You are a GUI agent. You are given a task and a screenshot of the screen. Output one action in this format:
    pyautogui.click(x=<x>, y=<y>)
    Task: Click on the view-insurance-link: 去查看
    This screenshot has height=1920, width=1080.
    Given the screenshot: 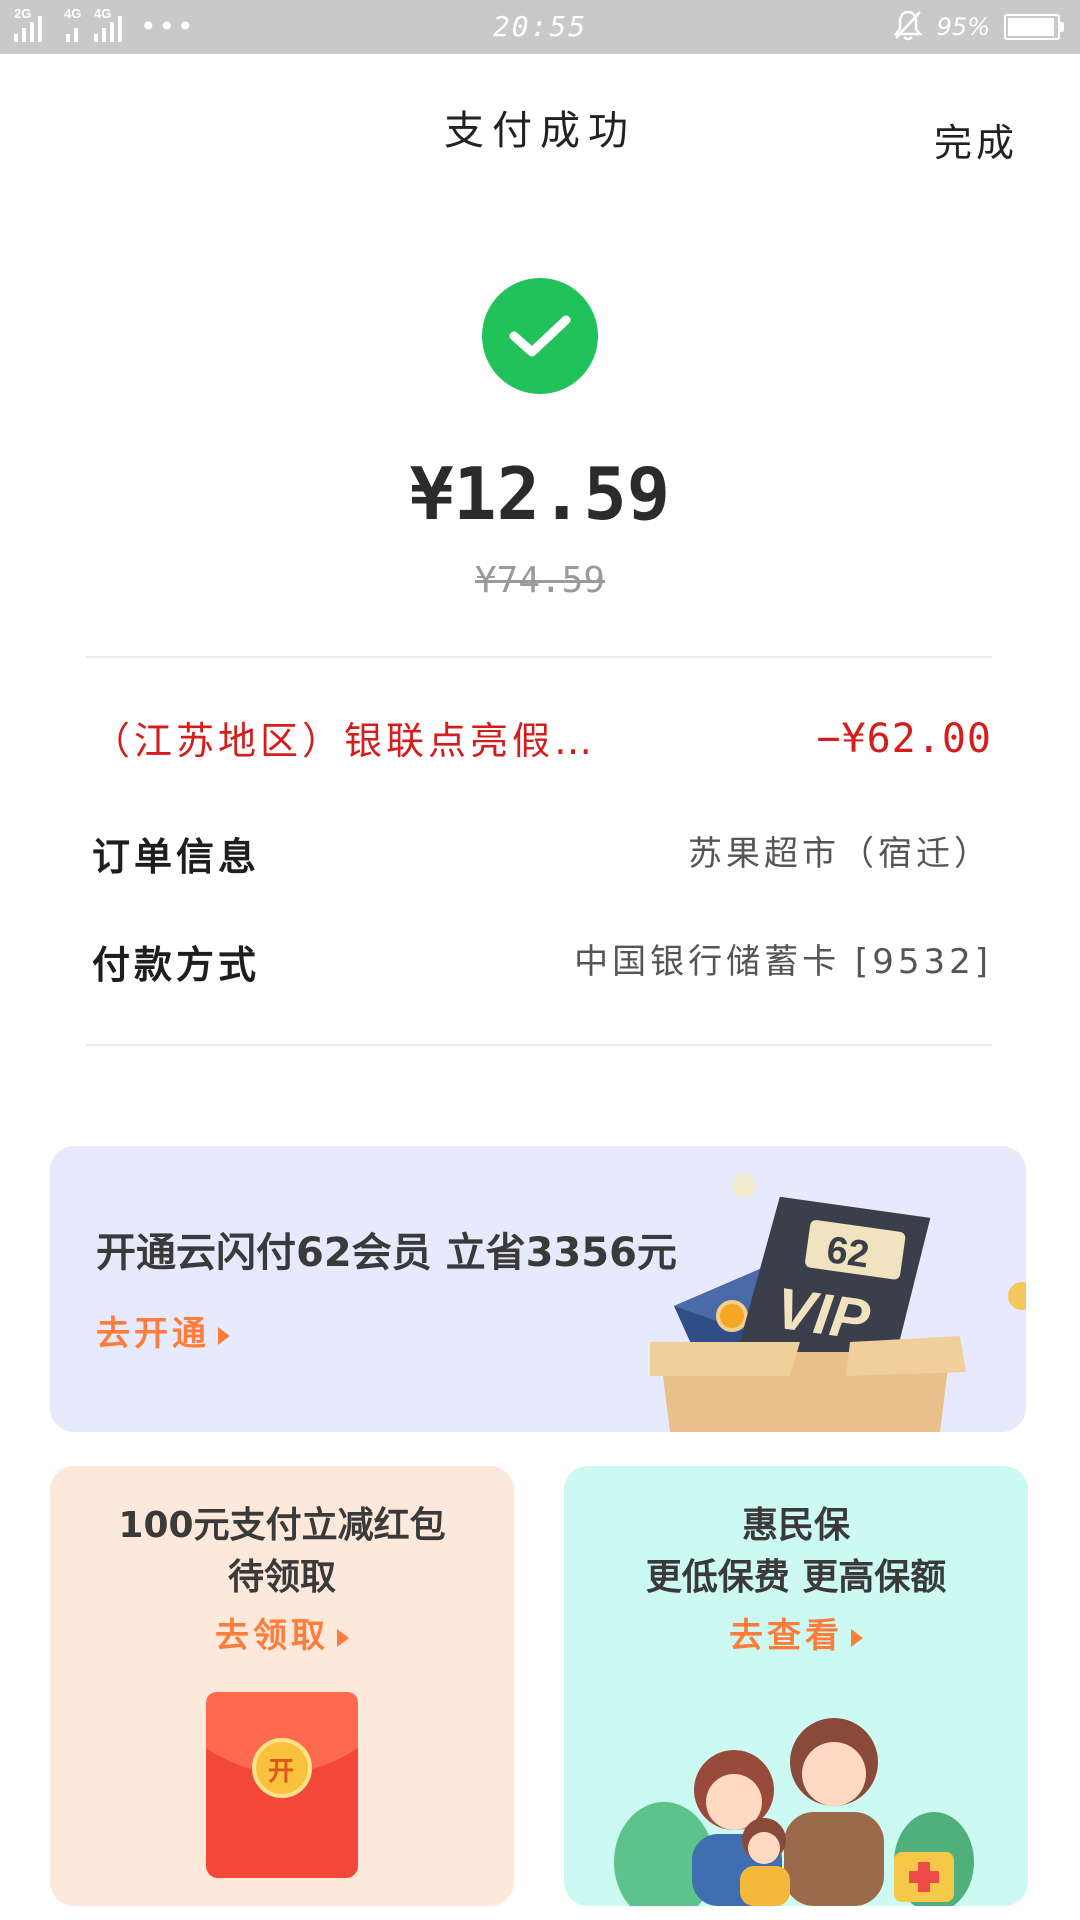 What is the action you would take?
    pyautogui.click(x=796, y=1632)
    